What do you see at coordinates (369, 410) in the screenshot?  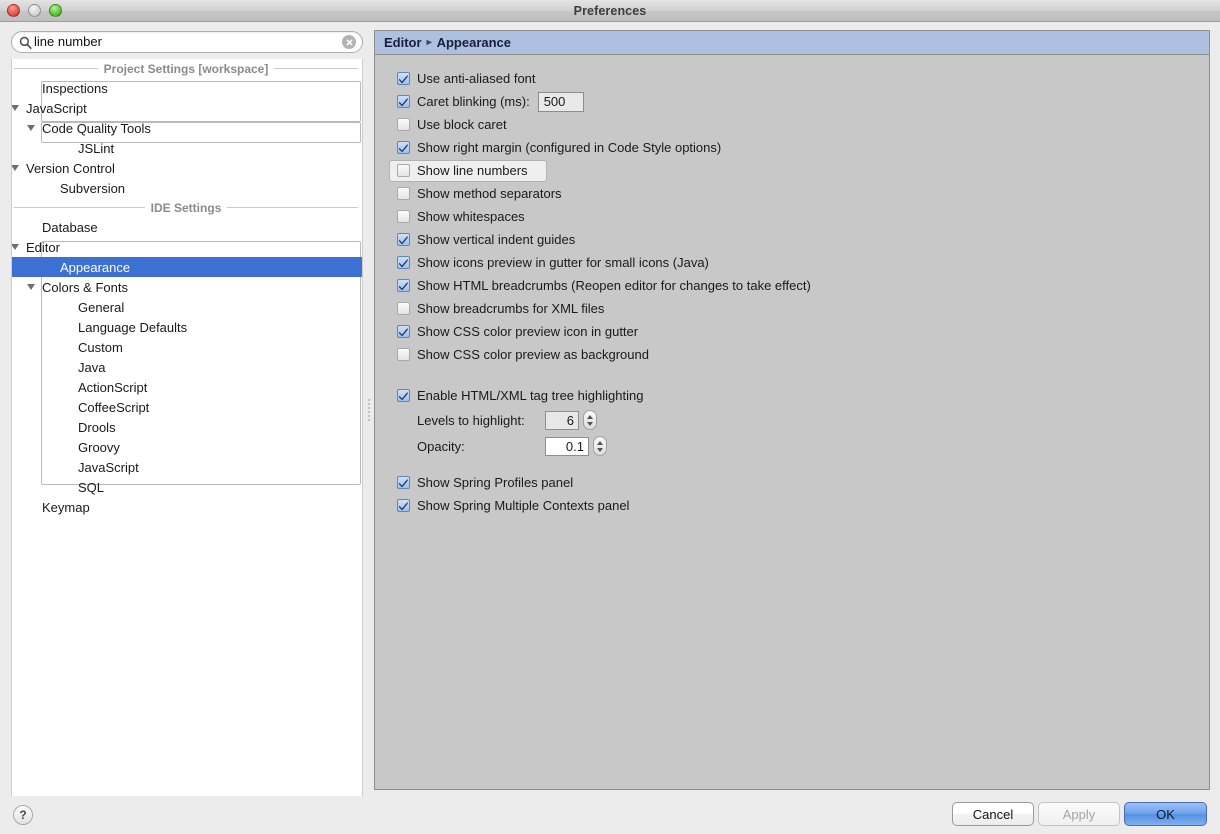 I see `panel-splitter` at bounding box center [369, 410].